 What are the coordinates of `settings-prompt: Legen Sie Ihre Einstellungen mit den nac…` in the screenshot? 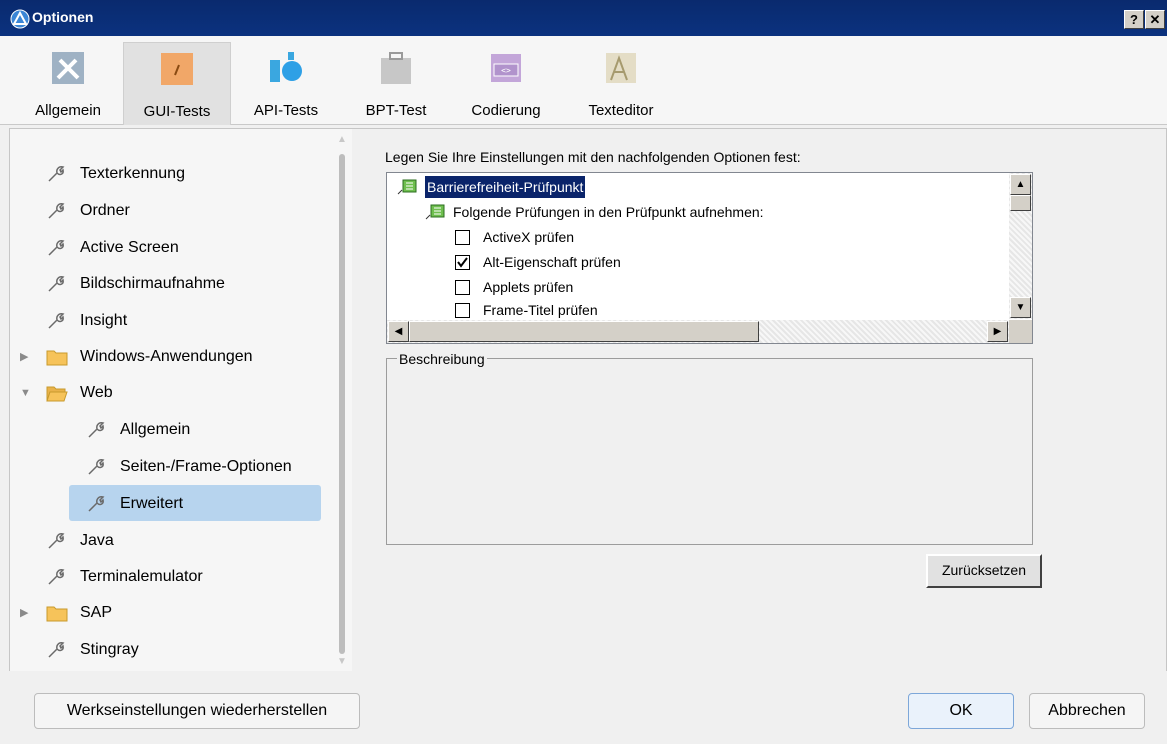 It's located at (593, 157).